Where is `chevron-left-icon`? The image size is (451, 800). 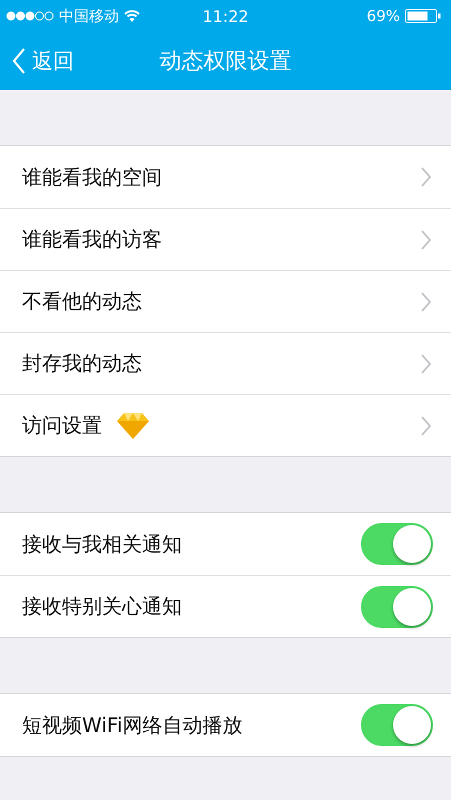 chevron-left-icon is located at coordinates (19, 61).